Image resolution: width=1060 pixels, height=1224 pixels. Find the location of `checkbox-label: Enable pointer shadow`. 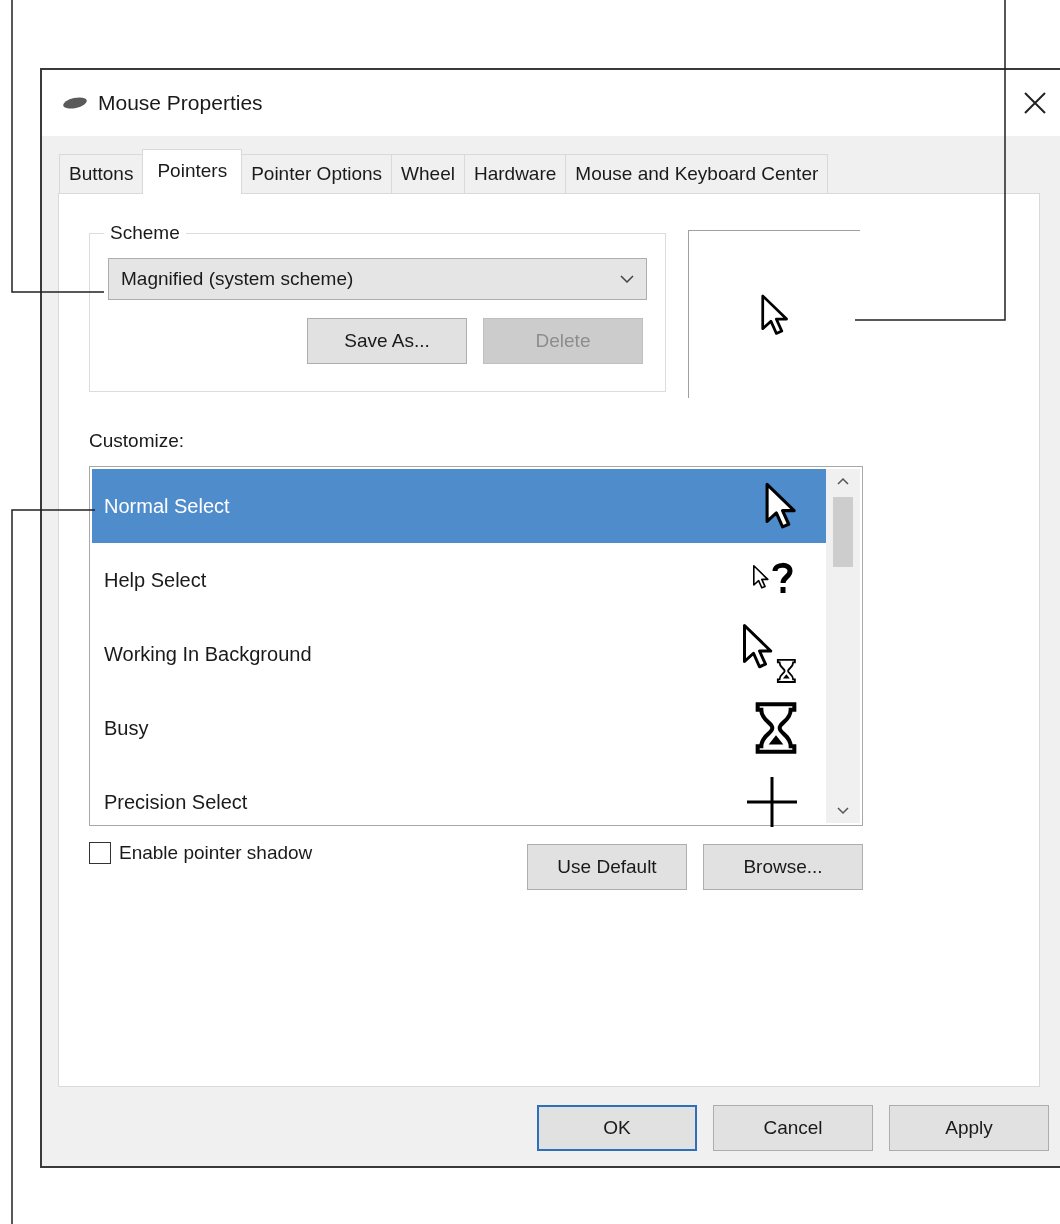

checkbox-label: Enable pointer shadow is located at coordinates (216, 853).